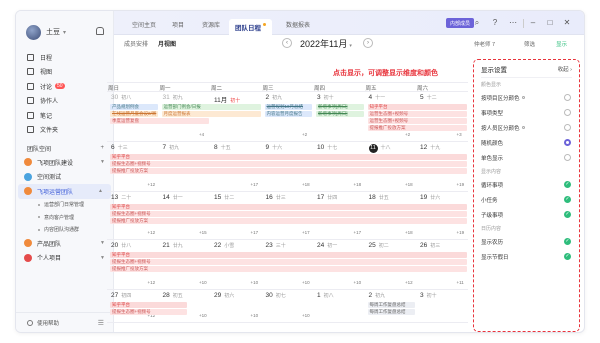 This screenshot has width=600, height=343. Describe the element at coordinates (159, 121) in the screenshot. I see `event-chip: 季度运营复盘` at that location.